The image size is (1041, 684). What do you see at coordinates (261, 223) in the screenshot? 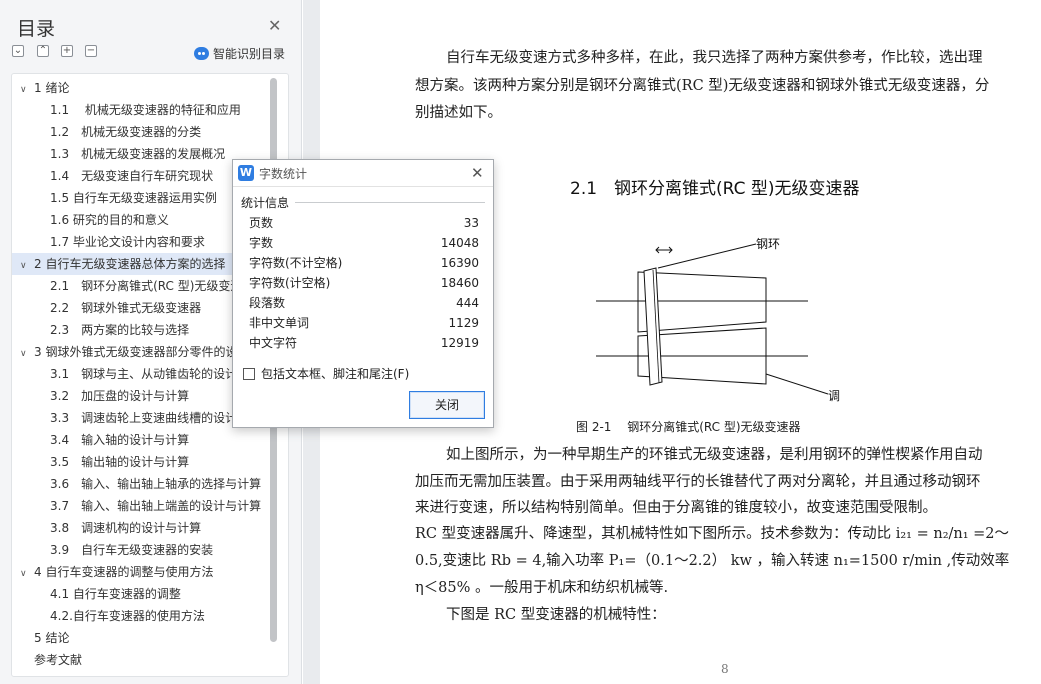
I see `stat-label: 页数` at bounding box center [261, 223].